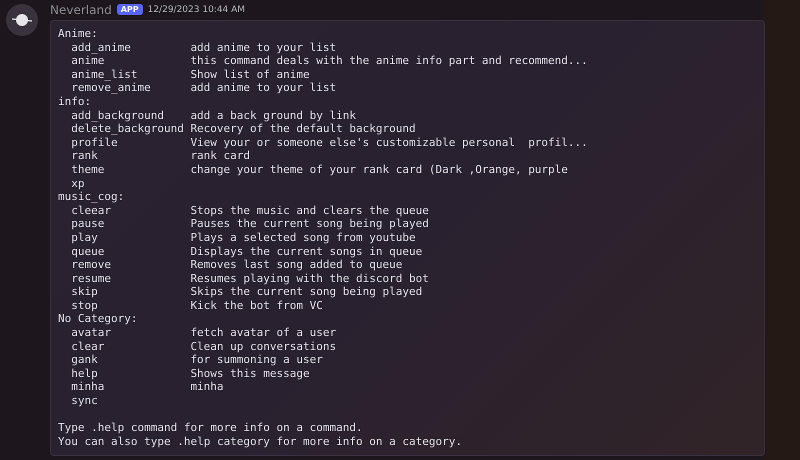 Image resolution: width=800 pixels, height=460 pixels. I want to click on command-name: profile, so click(95, 143).